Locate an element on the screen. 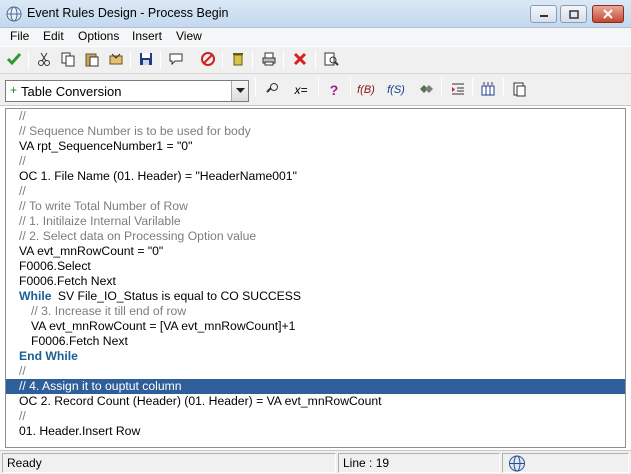 The image size is (631, 474). insert-special-icon is located at coordinates (116, 60).